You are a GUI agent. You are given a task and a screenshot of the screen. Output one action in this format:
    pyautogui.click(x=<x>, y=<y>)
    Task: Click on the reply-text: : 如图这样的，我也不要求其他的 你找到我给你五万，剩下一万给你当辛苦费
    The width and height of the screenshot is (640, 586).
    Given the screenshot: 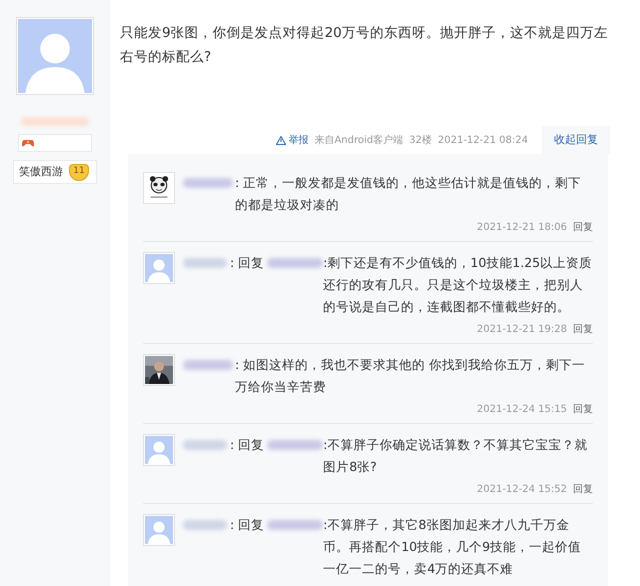 What is the action you would take?
    pyautogui.click(x=410, y=376)
    